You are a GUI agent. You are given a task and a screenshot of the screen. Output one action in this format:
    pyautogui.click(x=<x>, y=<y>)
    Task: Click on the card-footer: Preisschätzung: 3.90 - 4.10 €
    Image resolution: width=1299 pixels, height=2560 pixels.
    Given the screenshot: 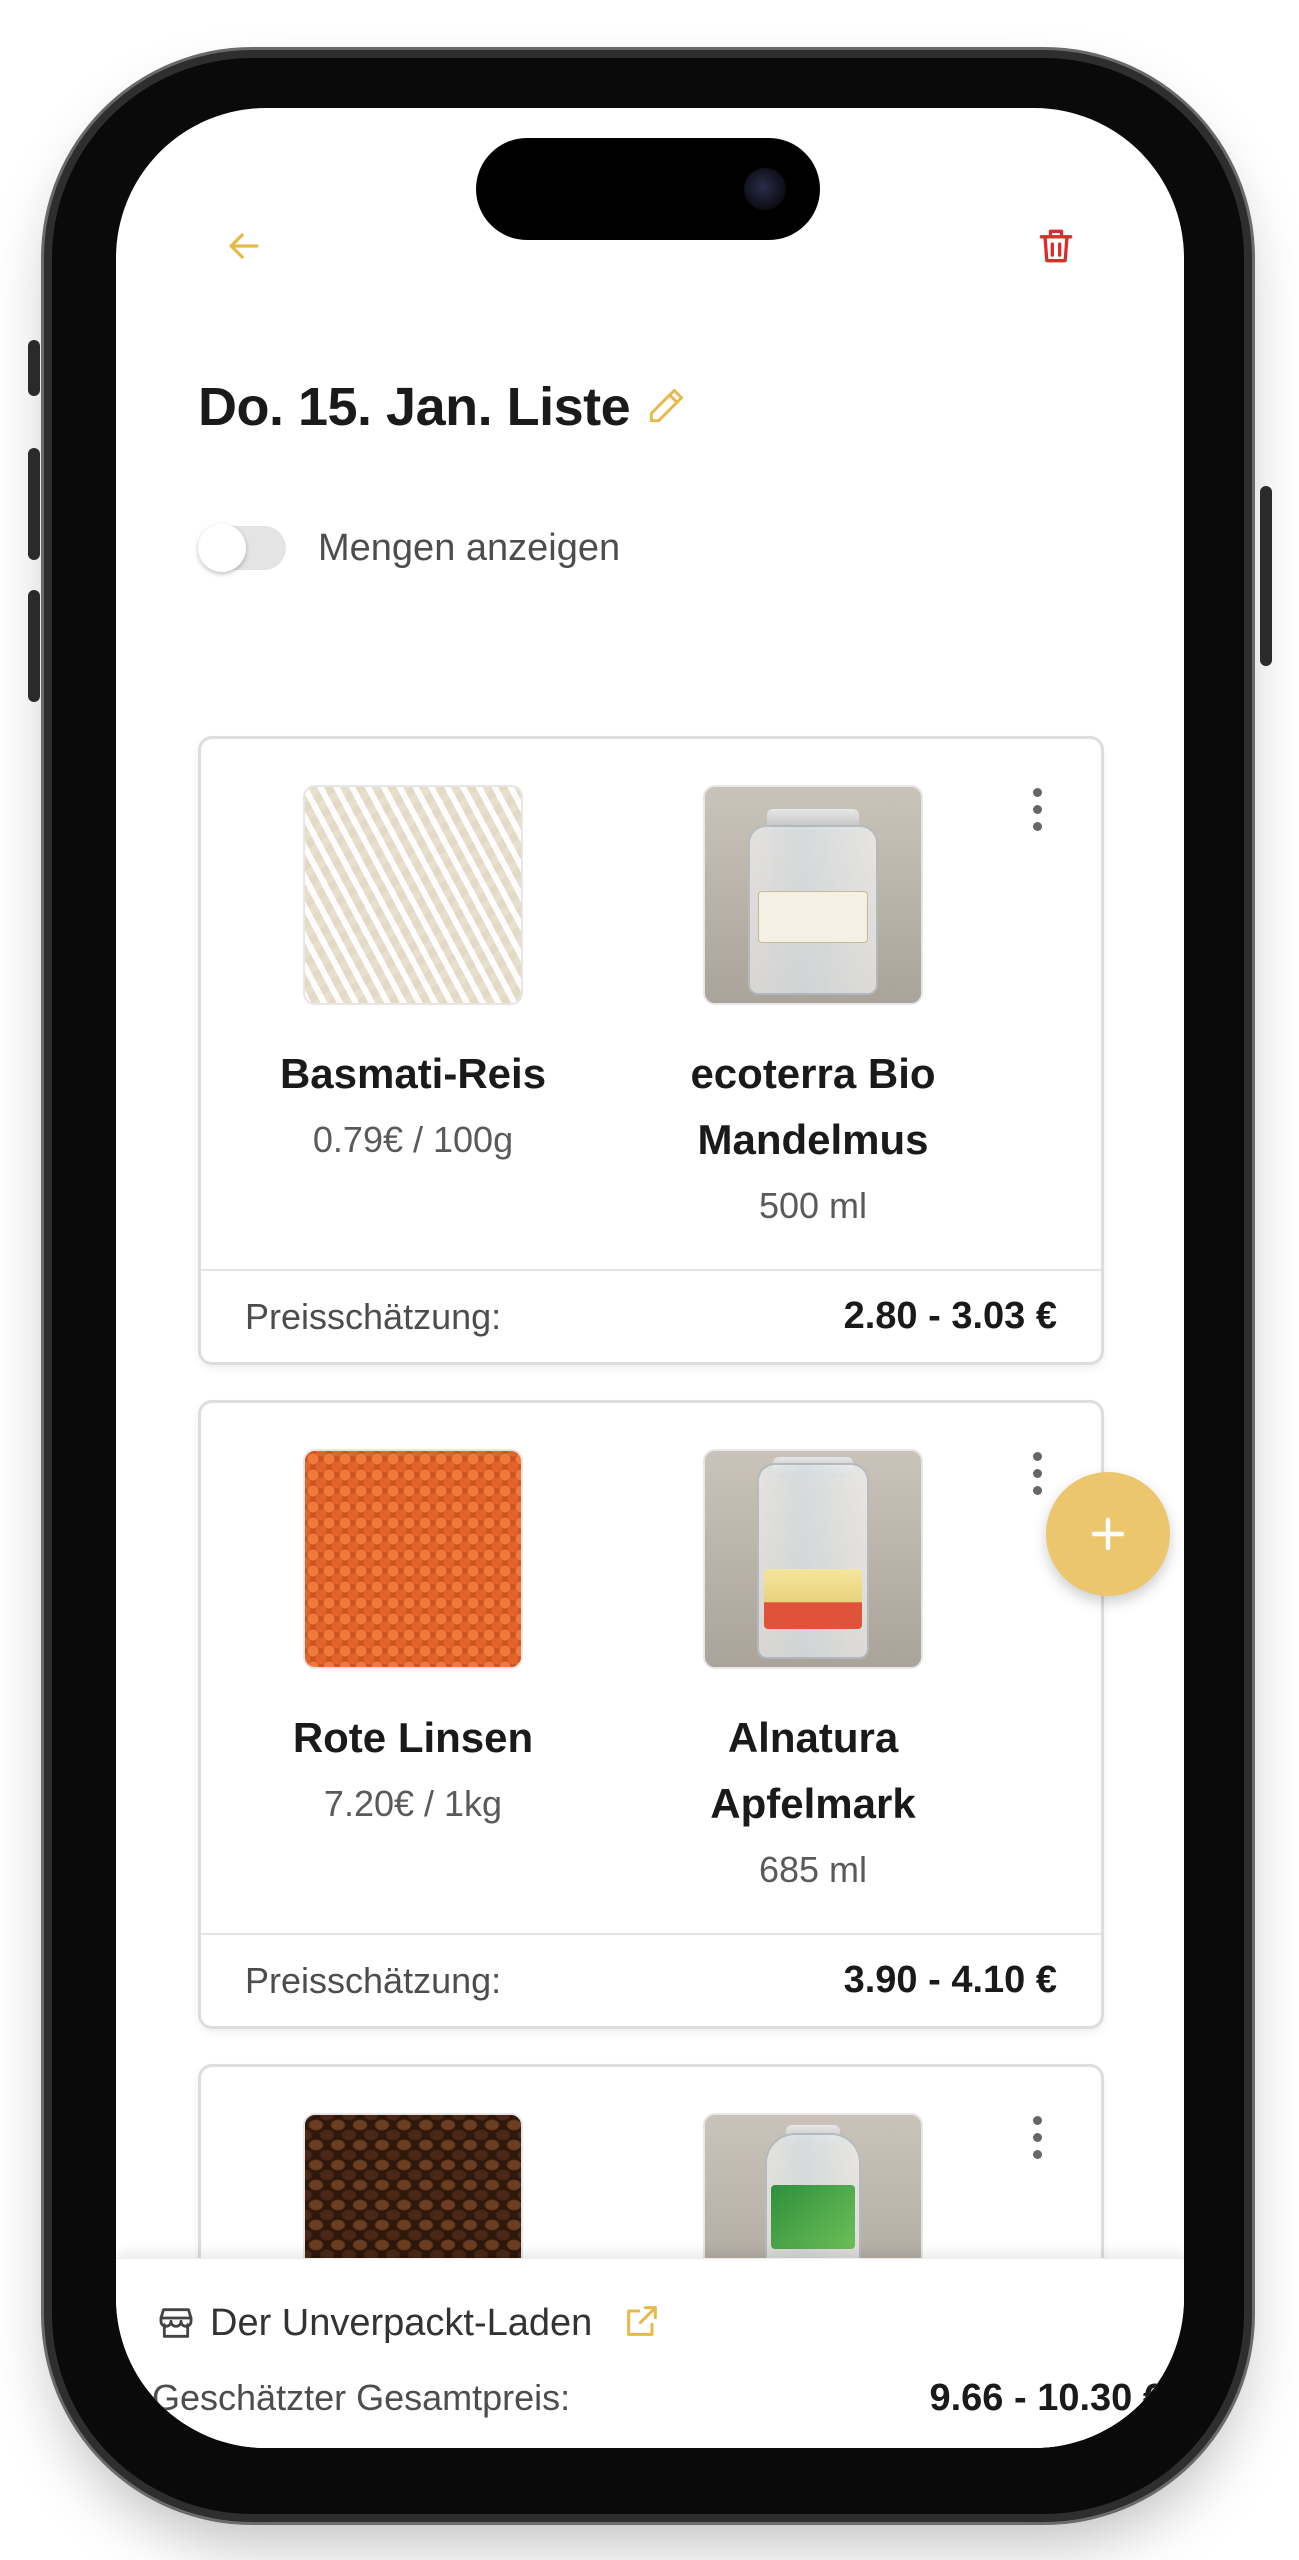 What is the action you would take?
    pyautogui.click(x=651, y=1979)
    